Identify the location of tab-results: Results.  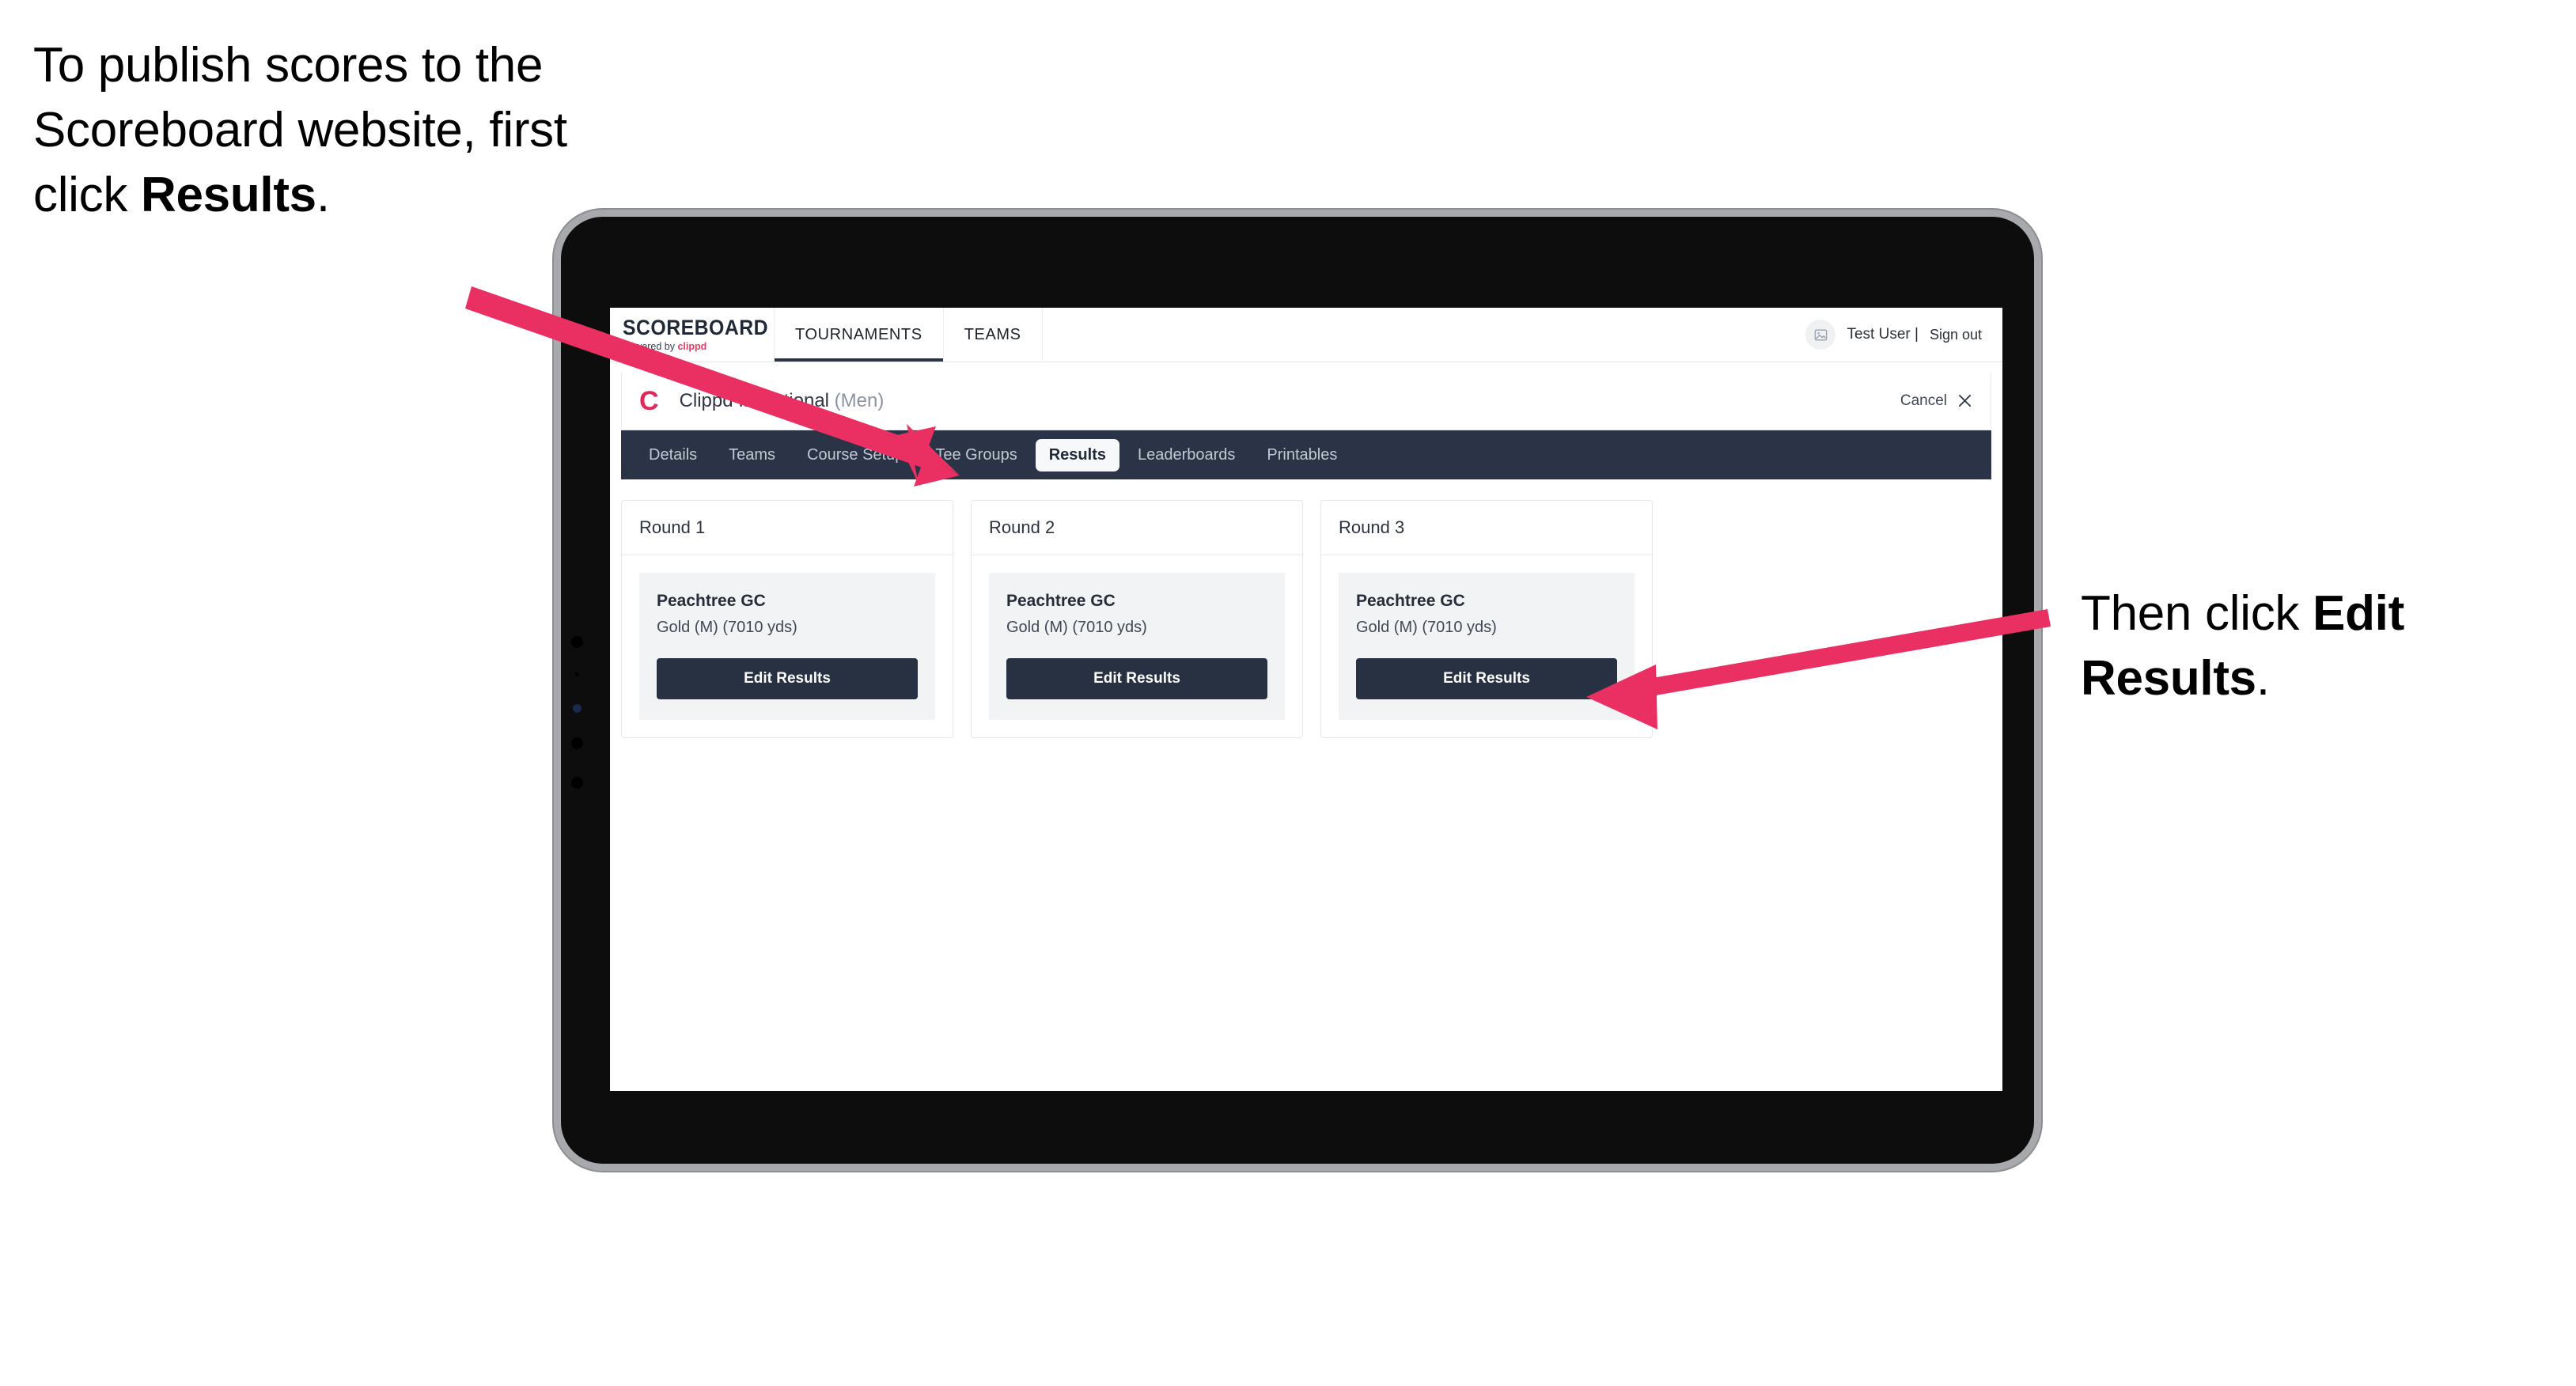
(1077, 455).